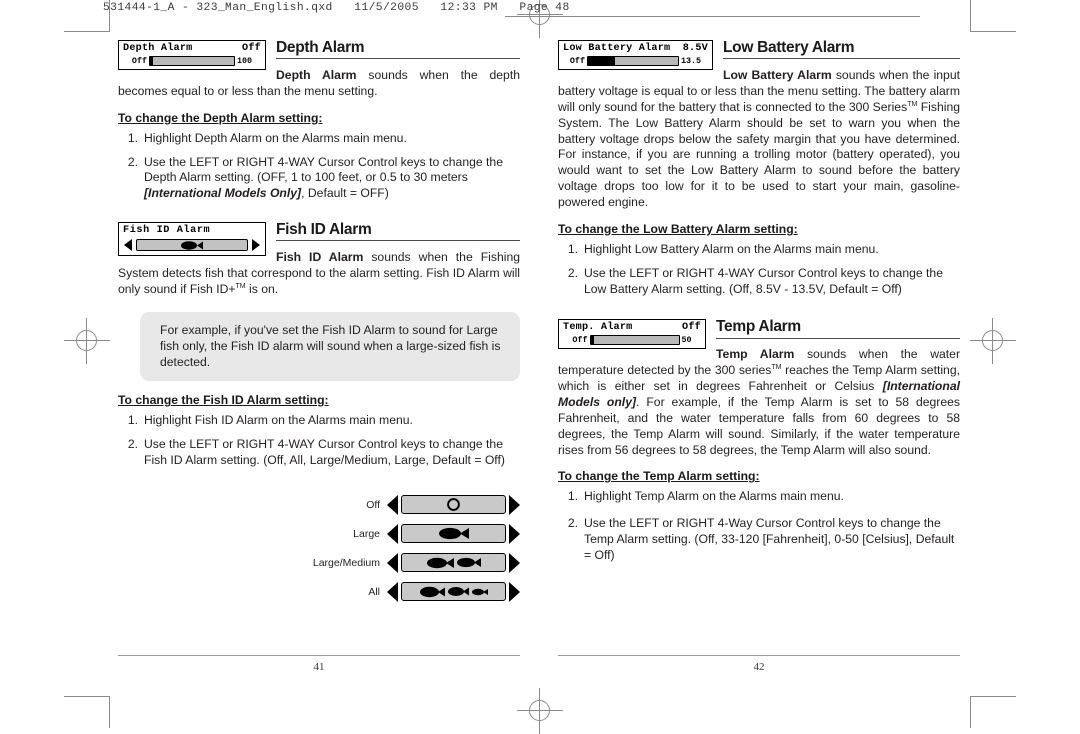 This screenshot has height=734, width=1080. I want to click on lead-tail: is on., so click(262, 288).